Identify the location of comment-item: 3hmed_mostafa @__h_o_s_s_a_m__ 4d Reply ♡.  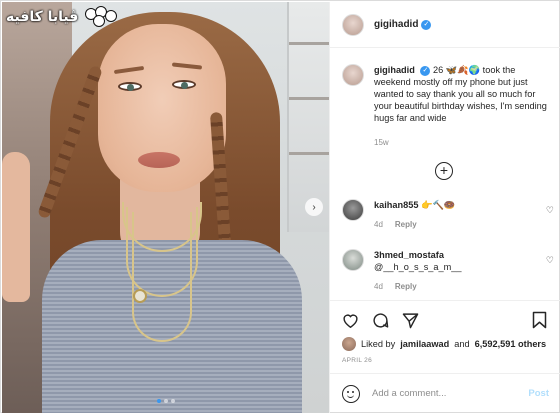
(448, 270).